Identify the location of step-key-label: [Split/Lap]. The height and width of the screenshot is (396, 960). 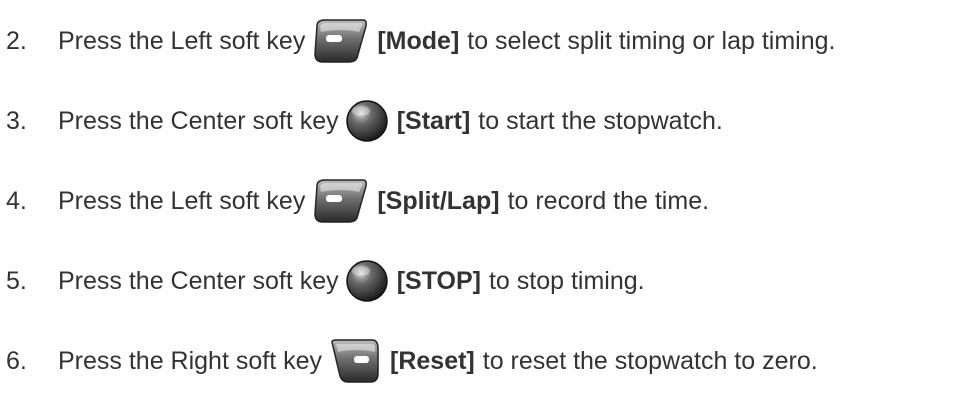
(438, 200).